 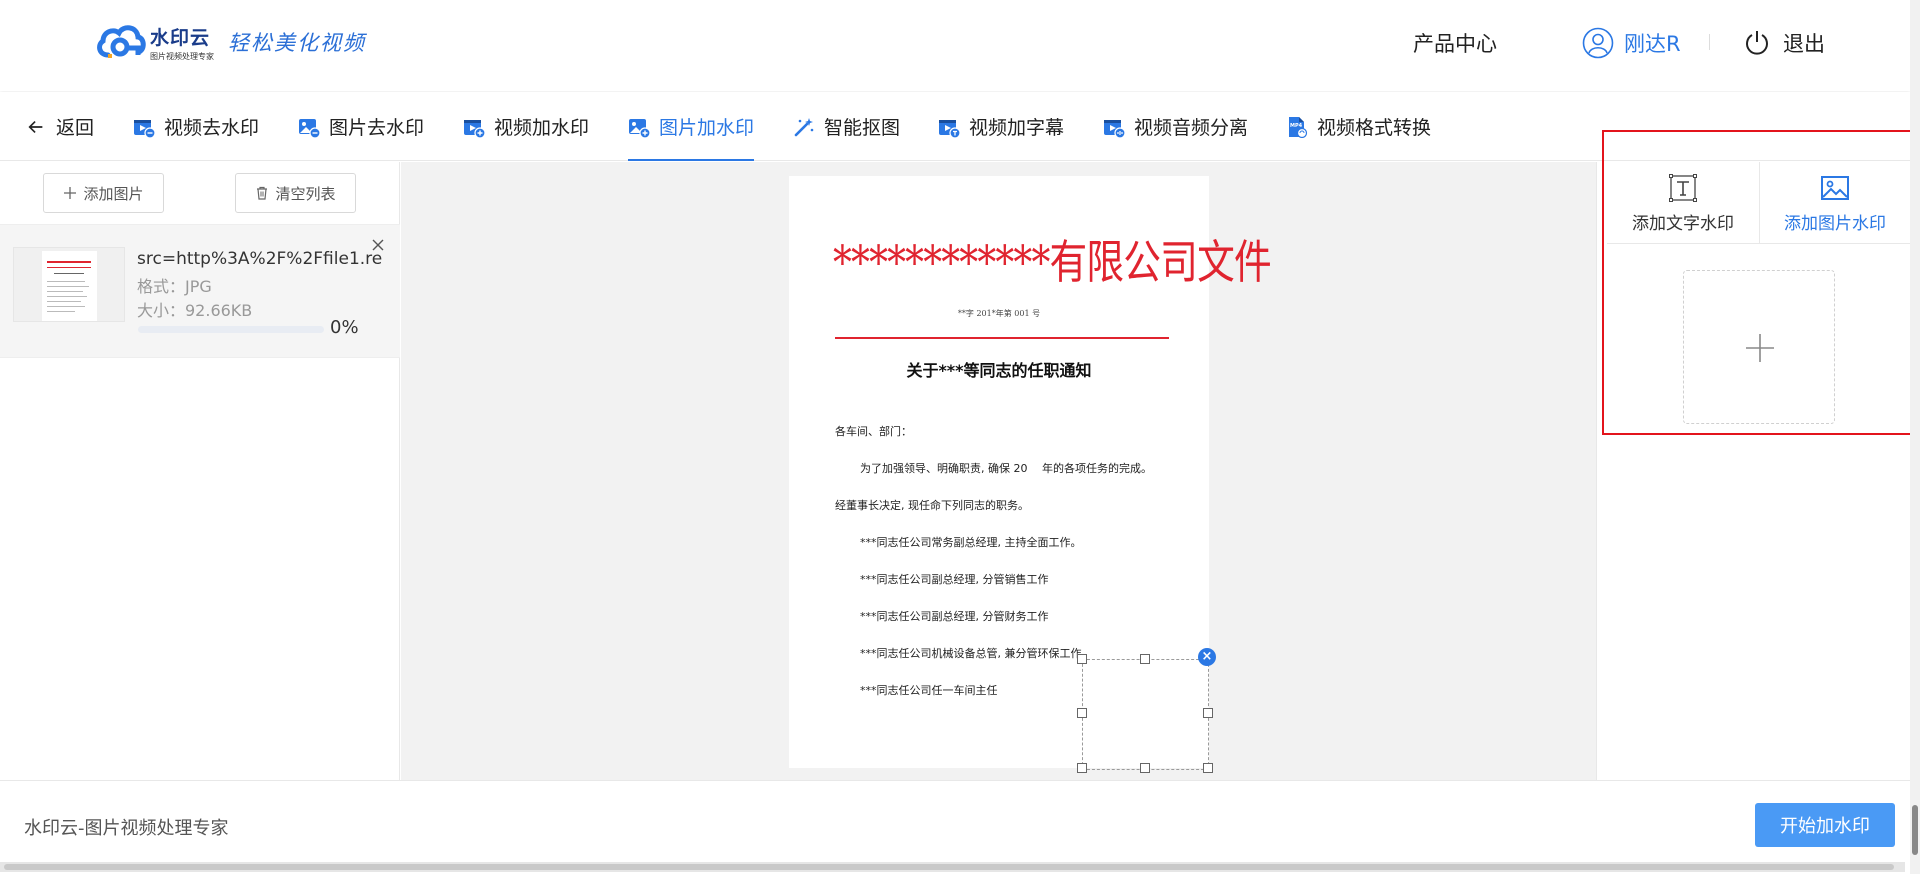 I want to click on back-button: 返回, so click(x=60, y=126).